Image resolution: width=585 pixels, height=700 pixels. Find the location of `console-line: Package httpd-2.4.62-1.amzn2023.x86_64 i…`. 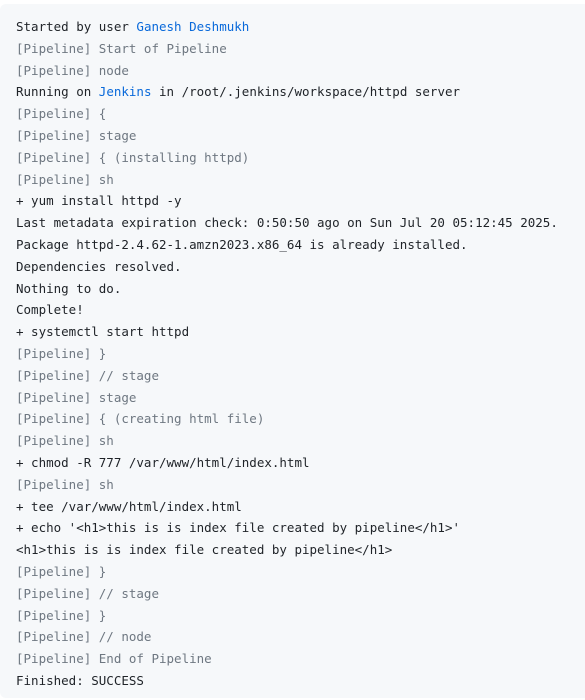

console-line: Package httpd-2.4.62-1.amzn2023.x86_64 i… is located at coordinates (287, 245).